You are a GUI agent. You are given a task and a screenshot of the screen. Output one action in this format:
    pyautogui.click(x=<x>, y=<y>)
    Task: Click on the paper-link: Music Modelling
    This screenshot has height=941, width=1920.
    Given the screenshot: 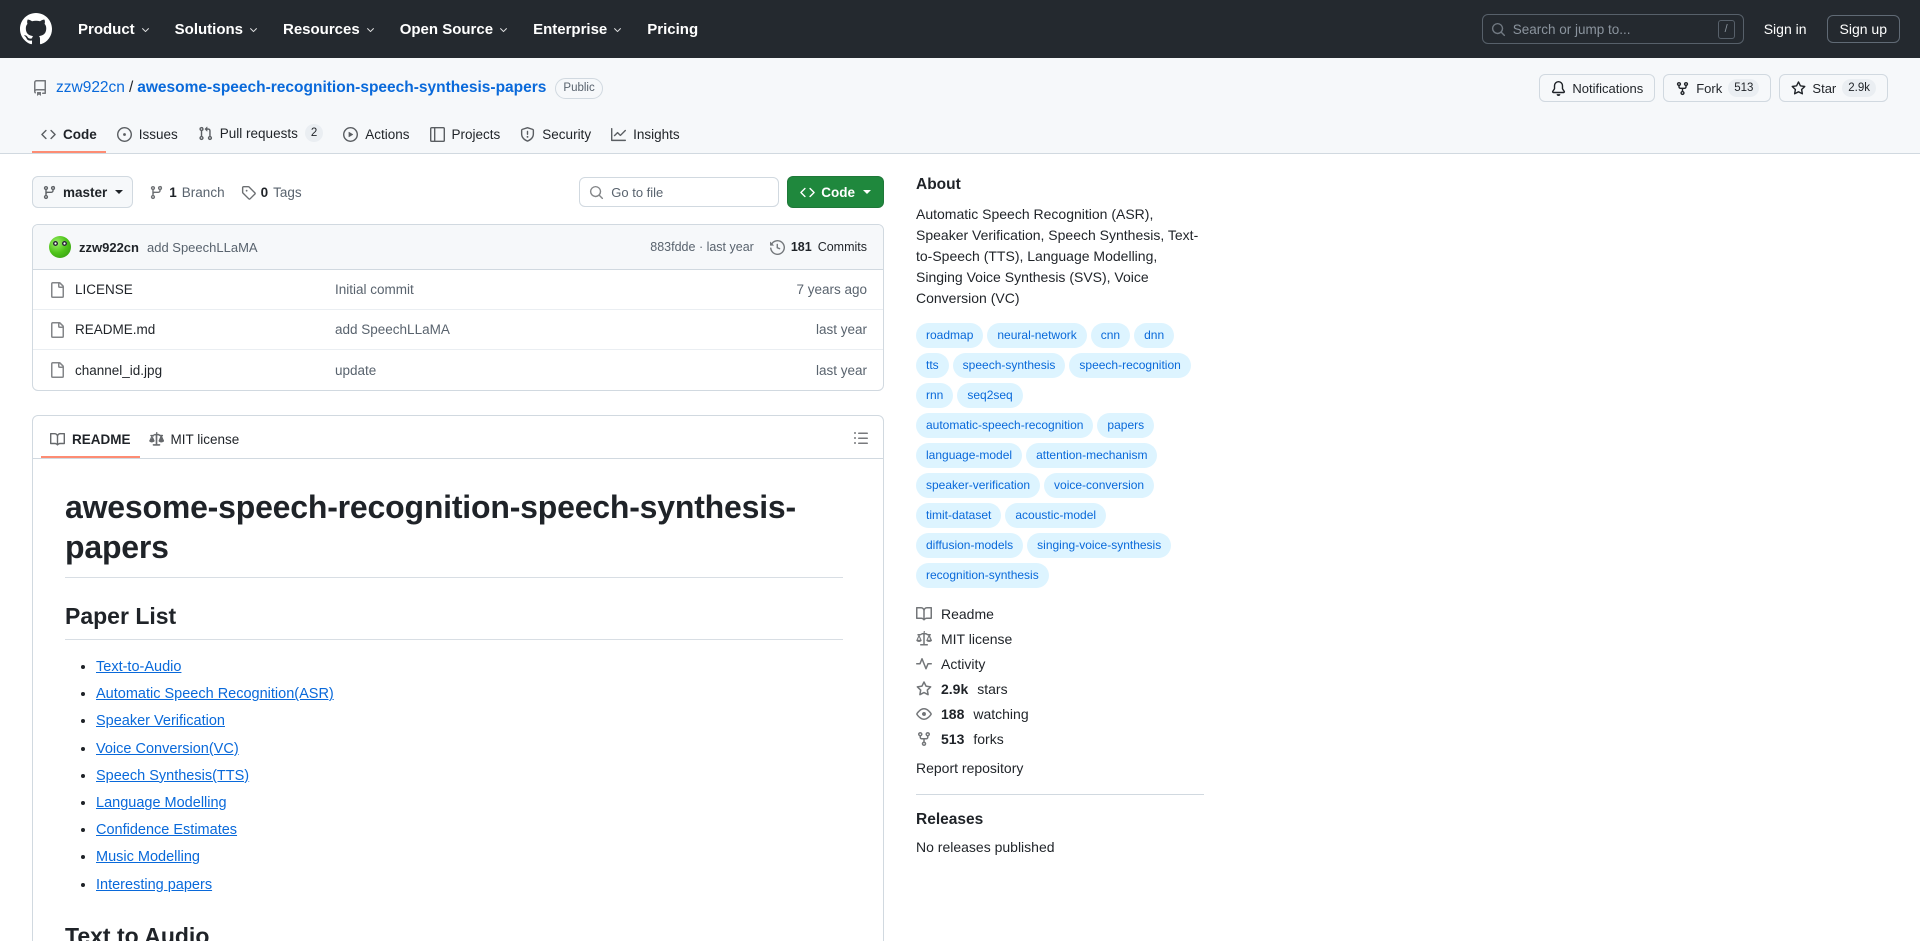 What is the action you would take?
    pyautogui.click(x=148, y=857)
    